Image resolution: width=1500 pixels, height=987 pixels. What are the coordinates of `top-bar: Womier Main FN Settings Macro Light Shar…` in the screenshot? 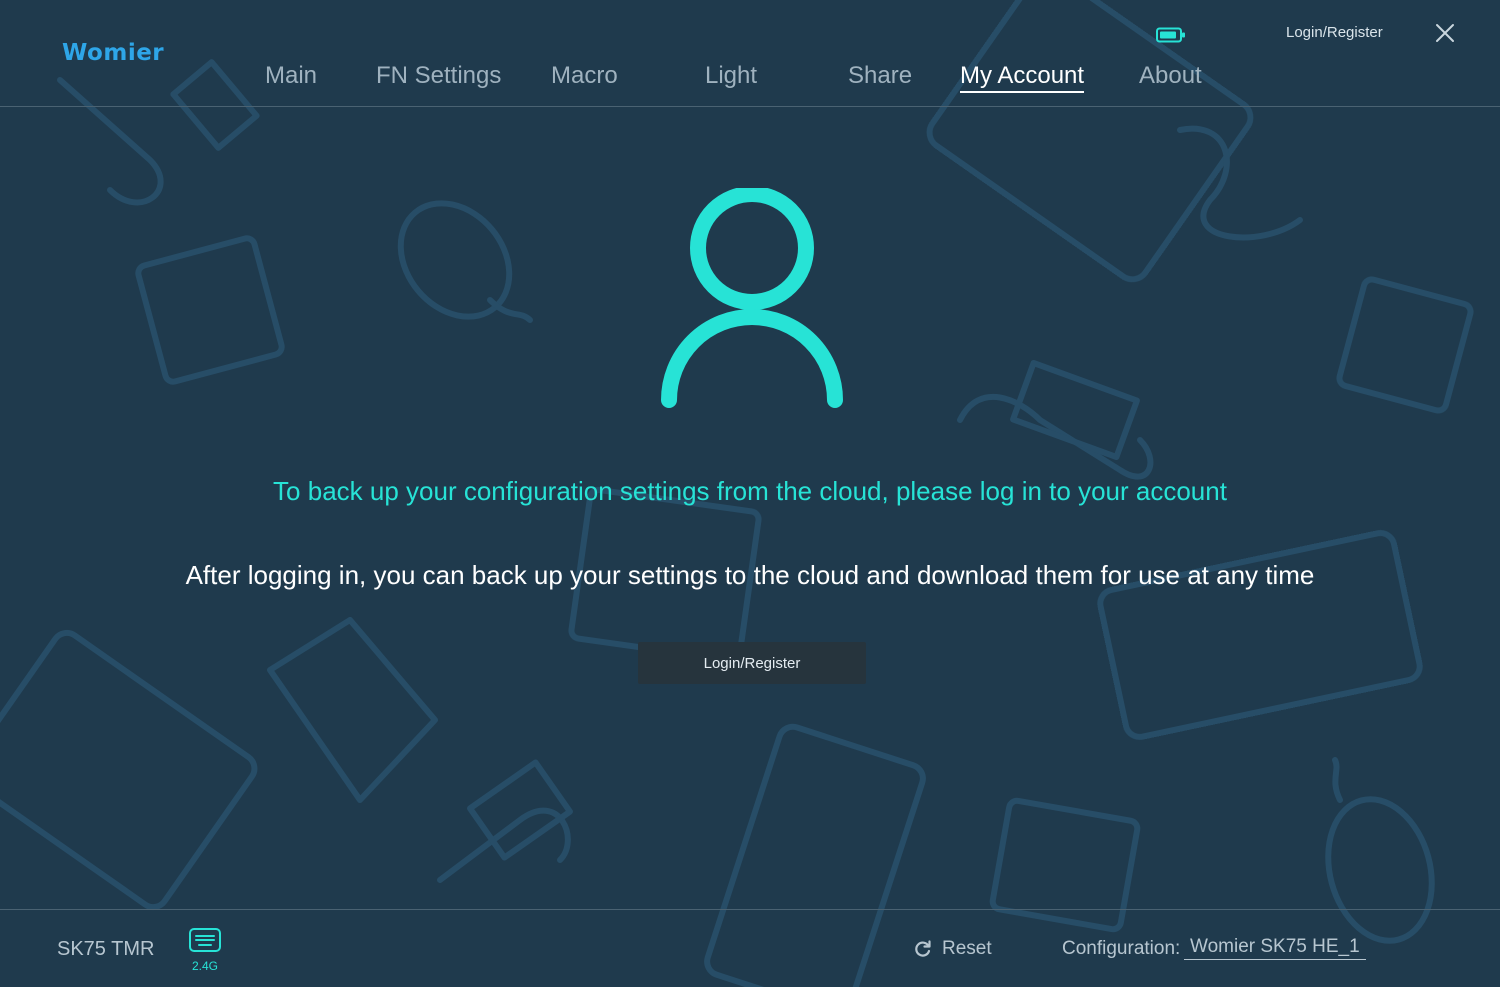 It's located at (750, 53).